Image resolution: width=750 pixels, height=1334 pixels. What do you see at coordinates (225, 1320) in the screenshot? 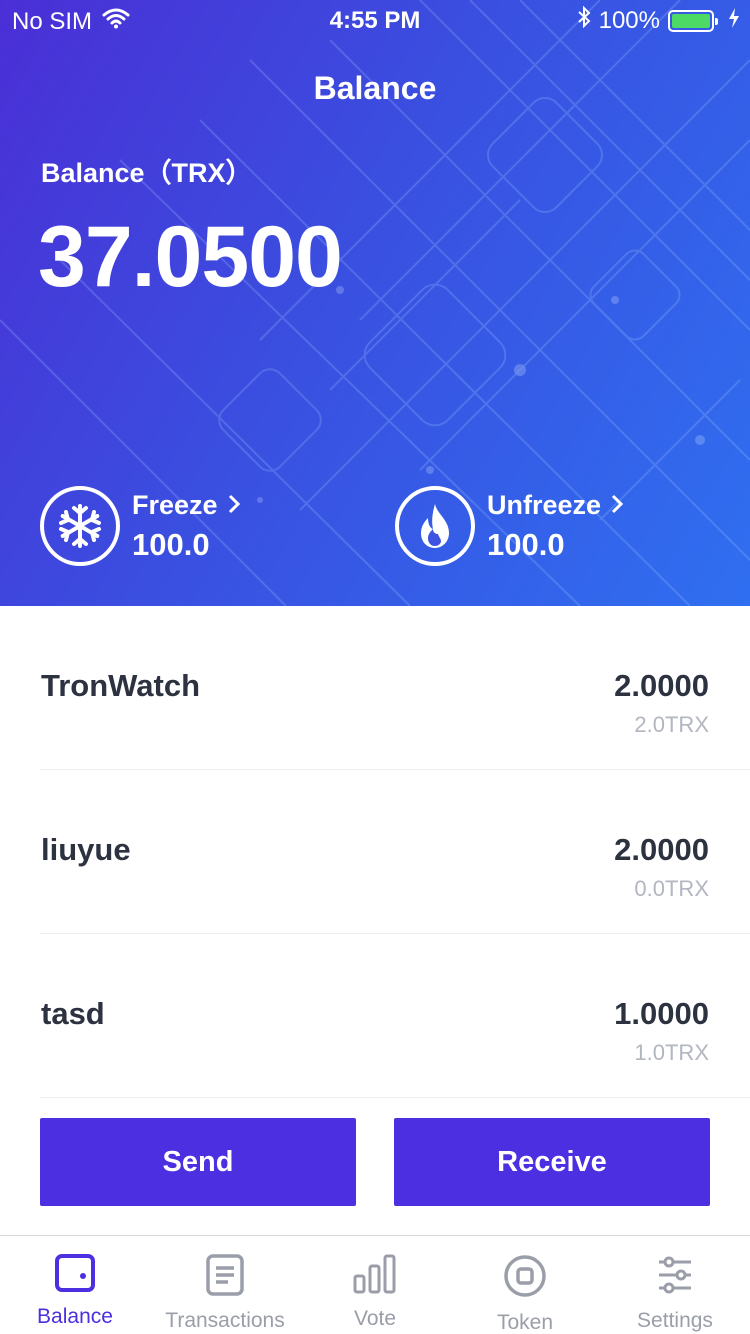
I see `tab-label: Transactions` at bounding box center [225, 1320].